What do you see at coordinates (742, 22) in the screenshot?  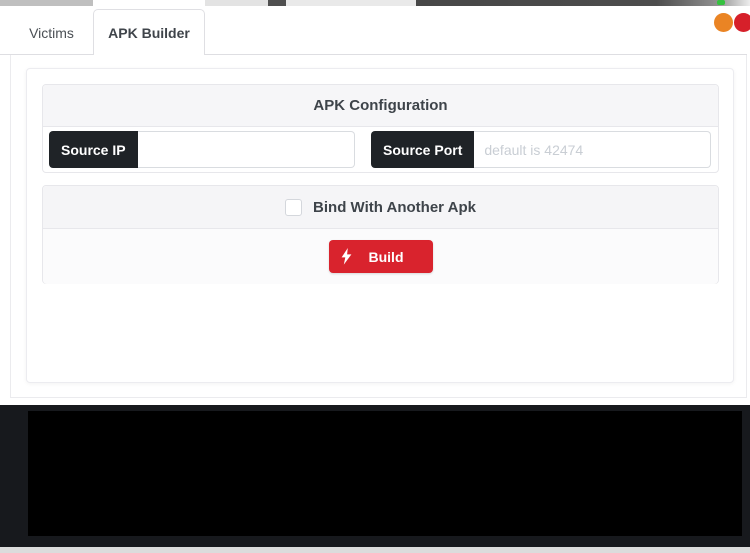 I see `window-control-red` at bounding box center [742, 22].